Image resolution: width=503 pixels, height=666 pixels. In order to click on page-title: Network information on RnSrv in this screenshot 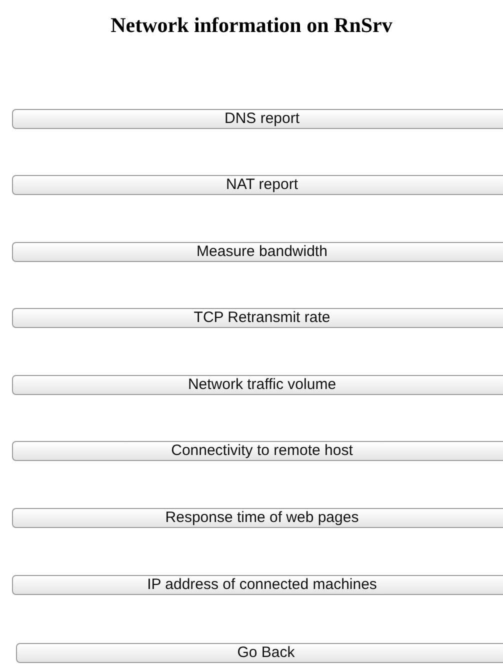, I will do `click(252, 25)`.